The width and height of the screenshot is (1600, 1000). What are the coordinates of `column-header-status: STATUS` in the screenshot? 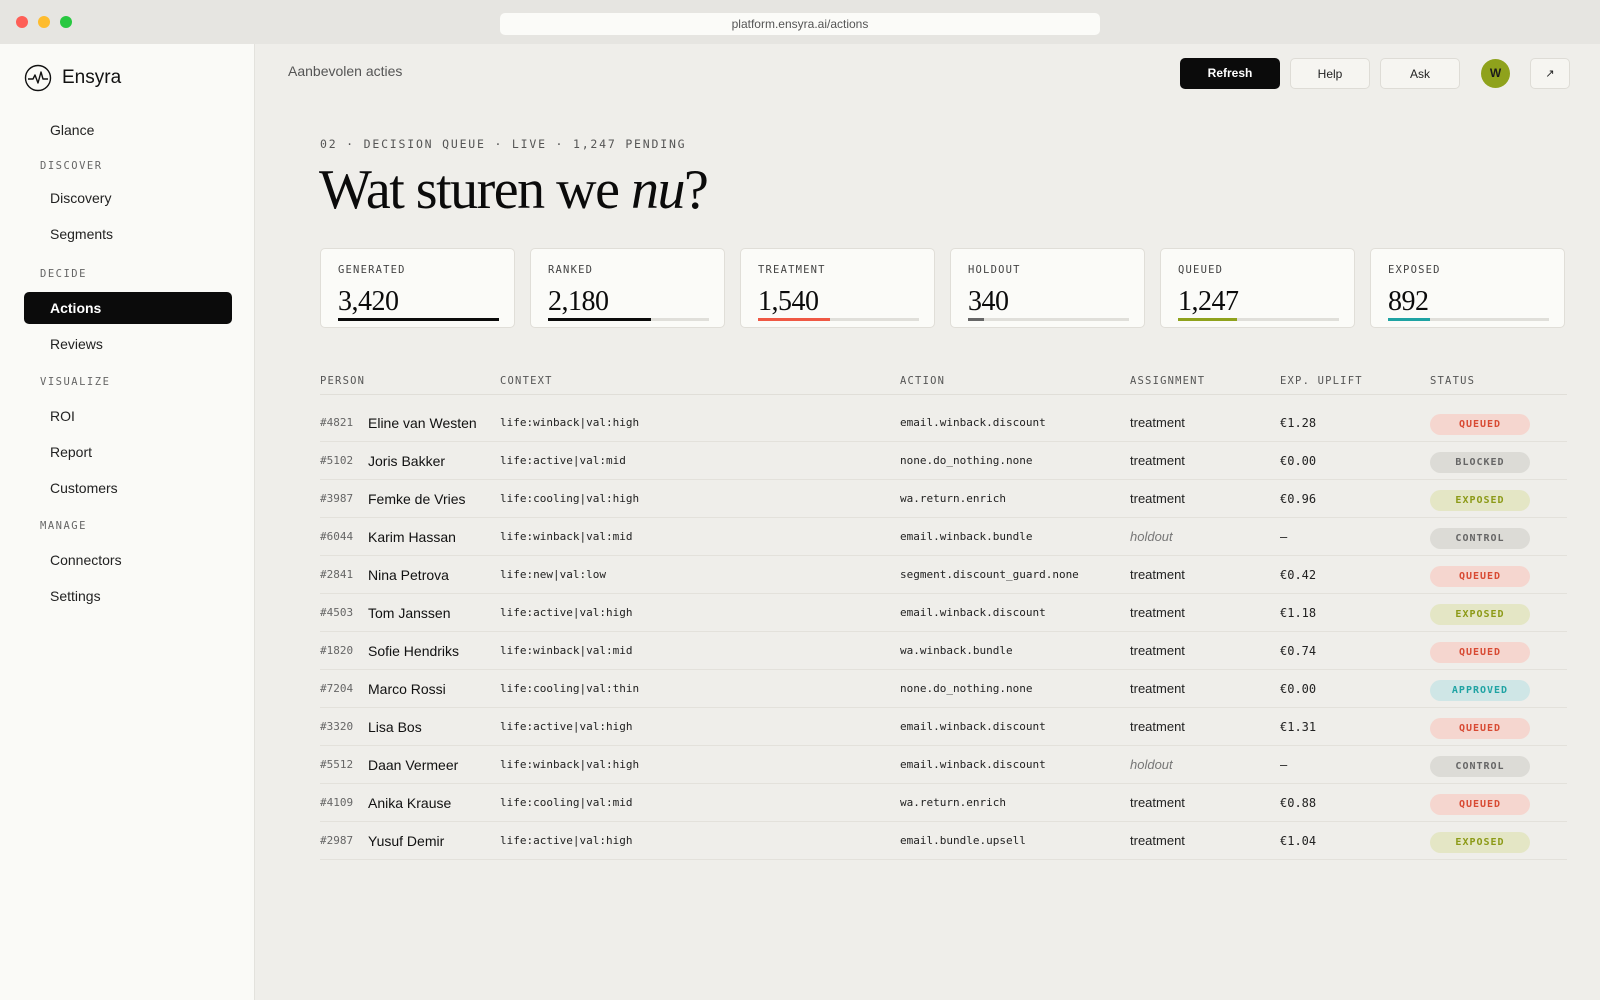 It's located at (1452, 381).